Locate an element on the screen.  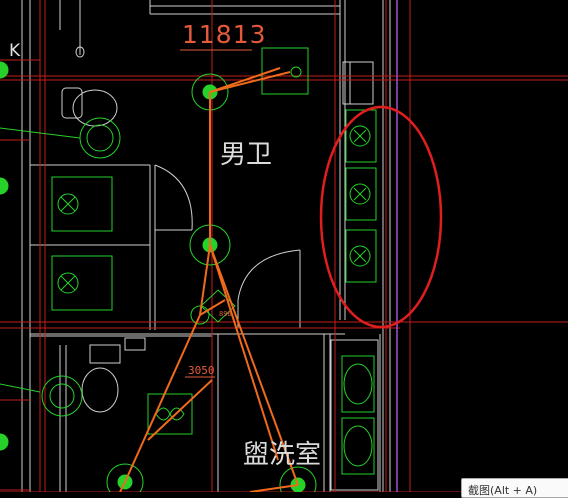
room-label-mens: 男卫 is located at coordinates (246, 155).